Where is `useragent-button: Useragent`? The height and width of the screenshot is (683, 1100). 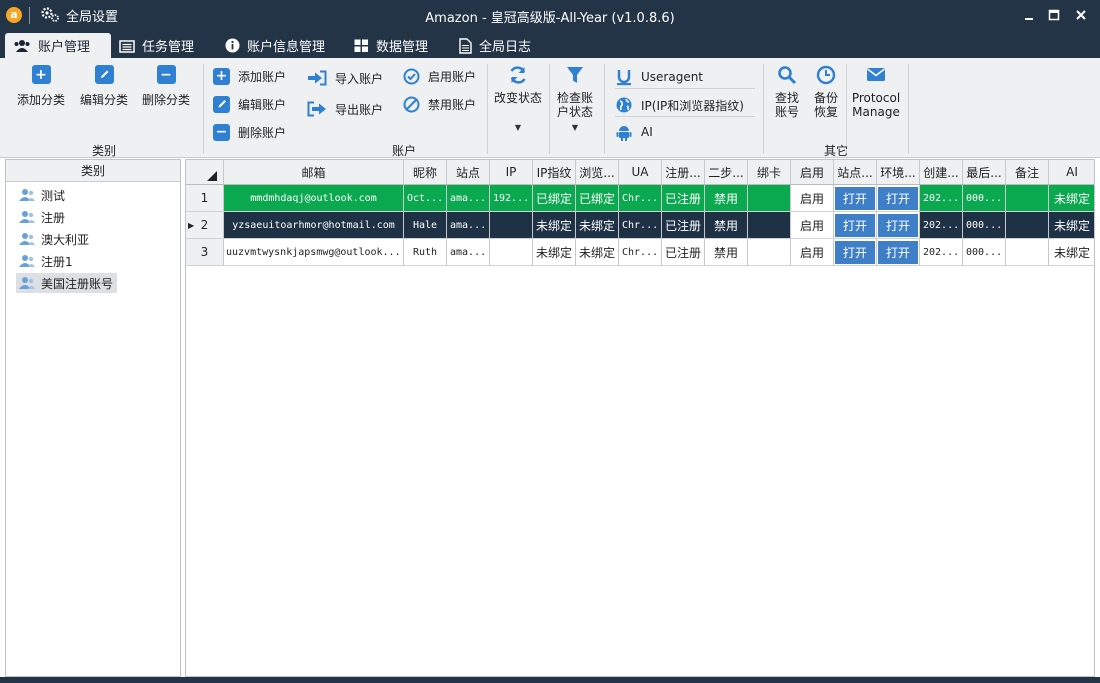 useragent-button: Useragent is located at coordinates (685, 77).